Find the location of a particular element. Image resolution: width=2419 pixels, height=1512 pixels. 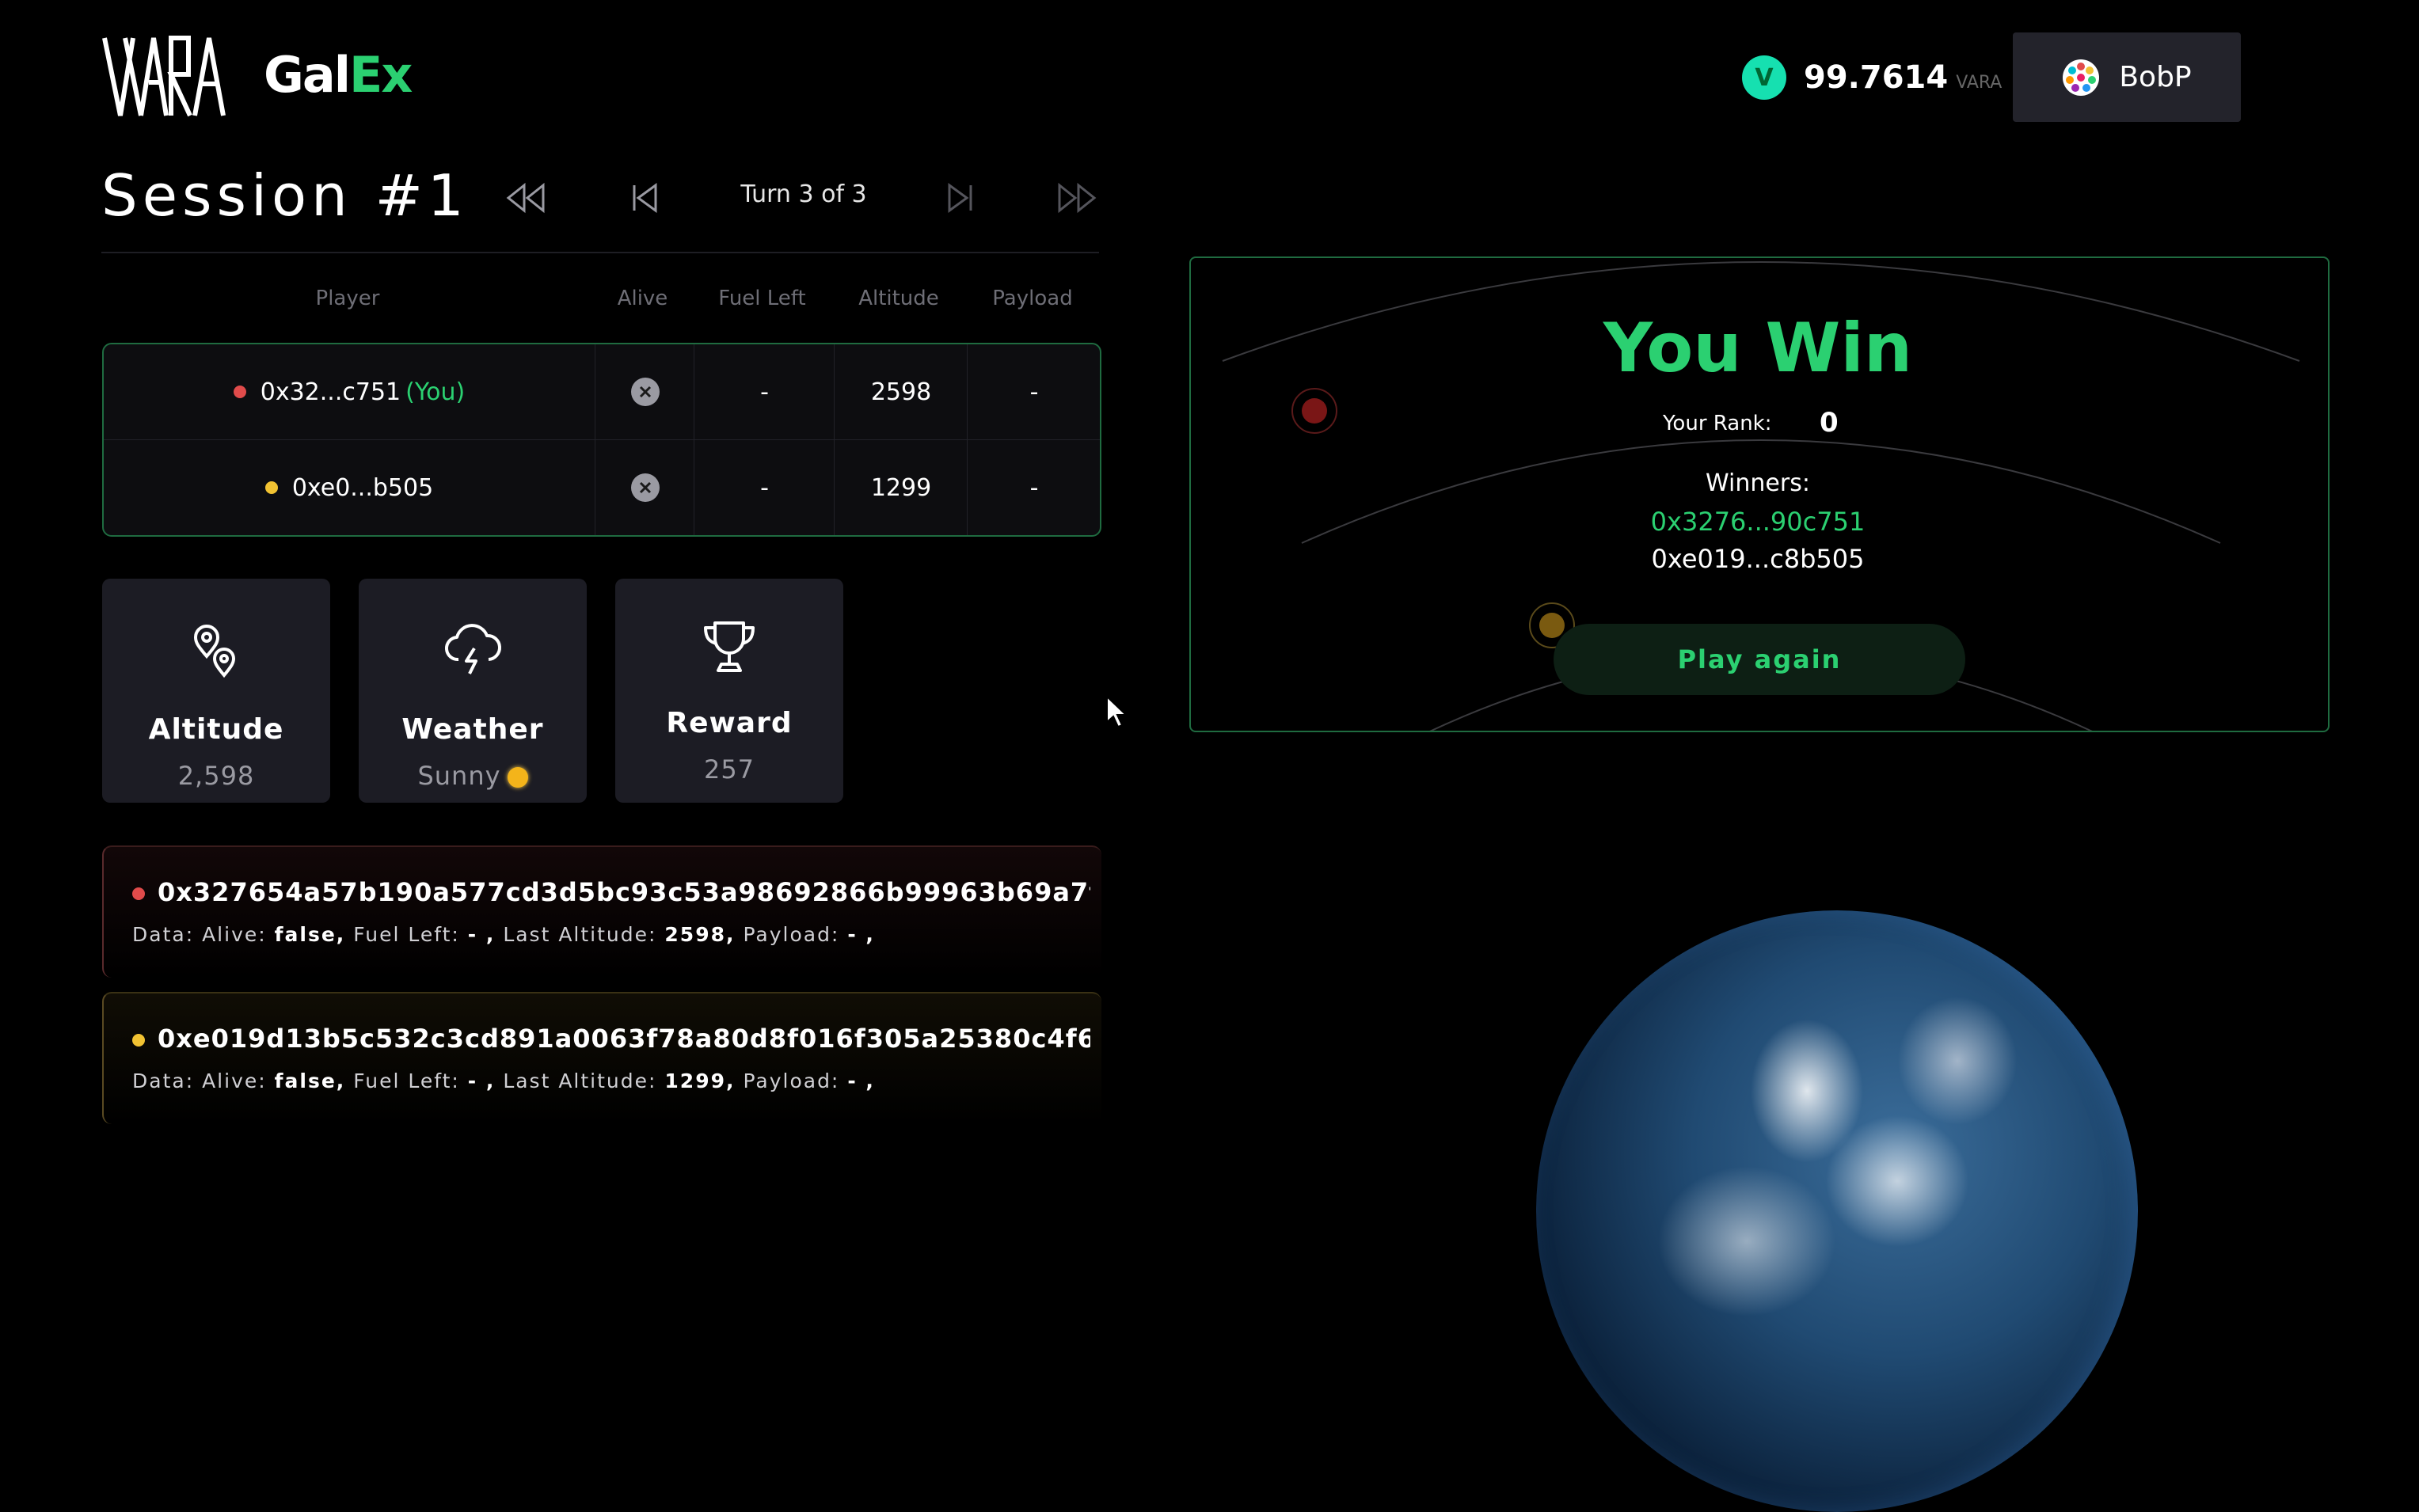

account-name: BobP is located at coordinates (2155, 77).